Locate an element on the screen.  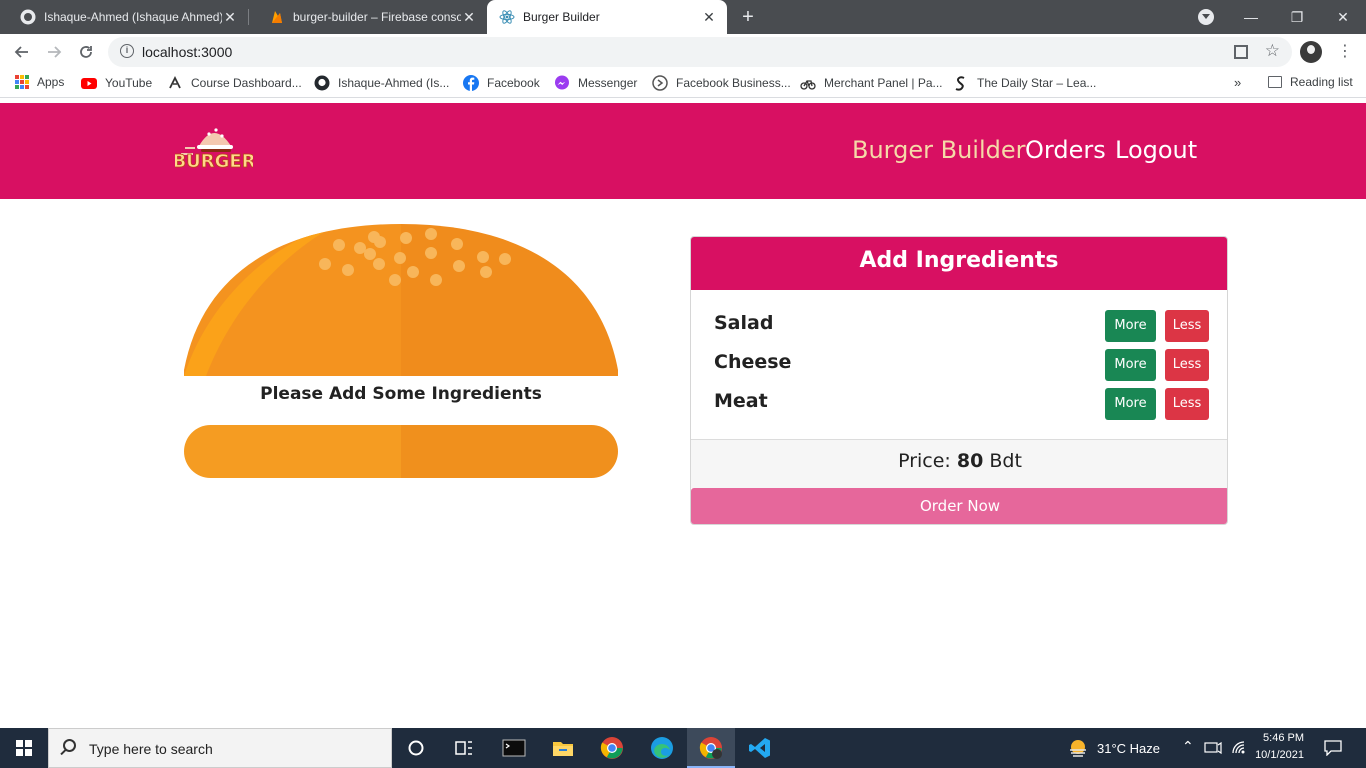
forward-button is located at coordinates (54, 52).